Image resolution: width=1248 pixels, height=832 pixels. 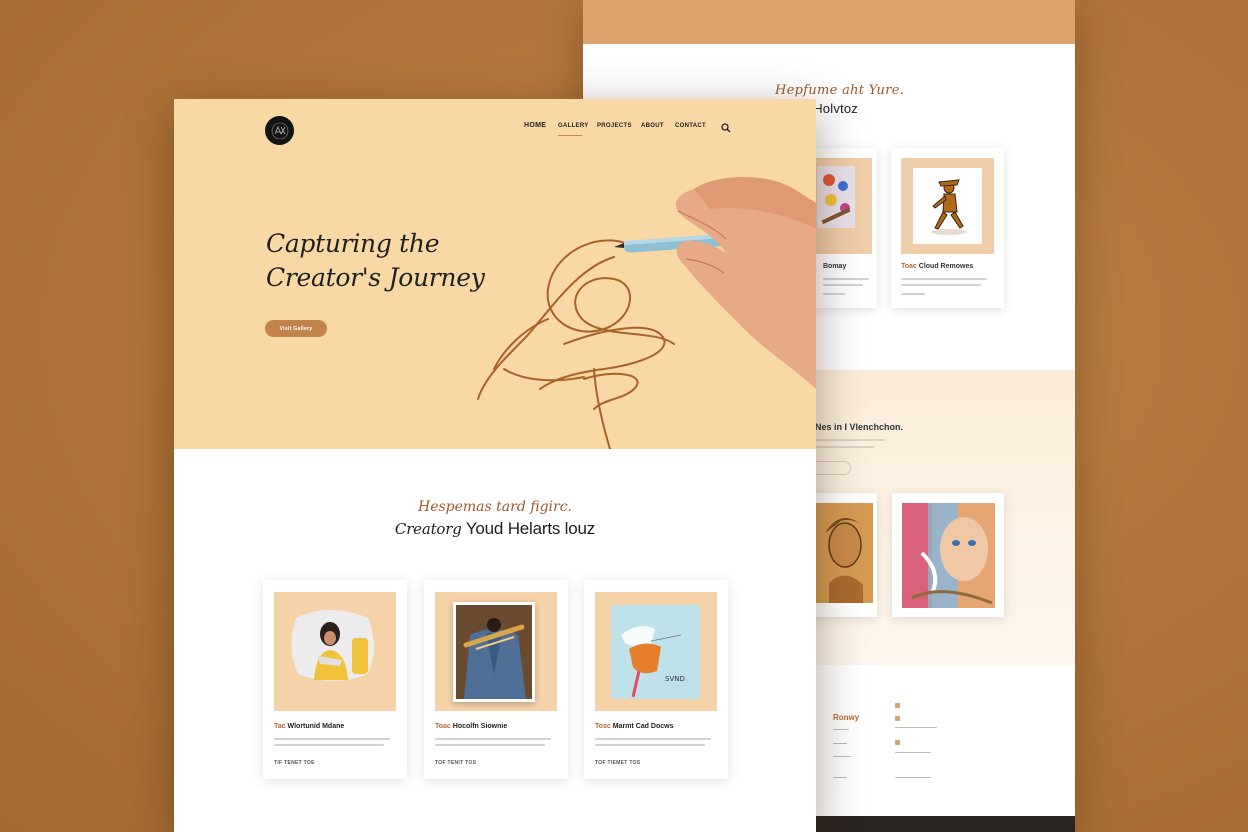 I want to click on back-card-2-caption: Toac Cloud Remowes, so click(x=937, y=266).